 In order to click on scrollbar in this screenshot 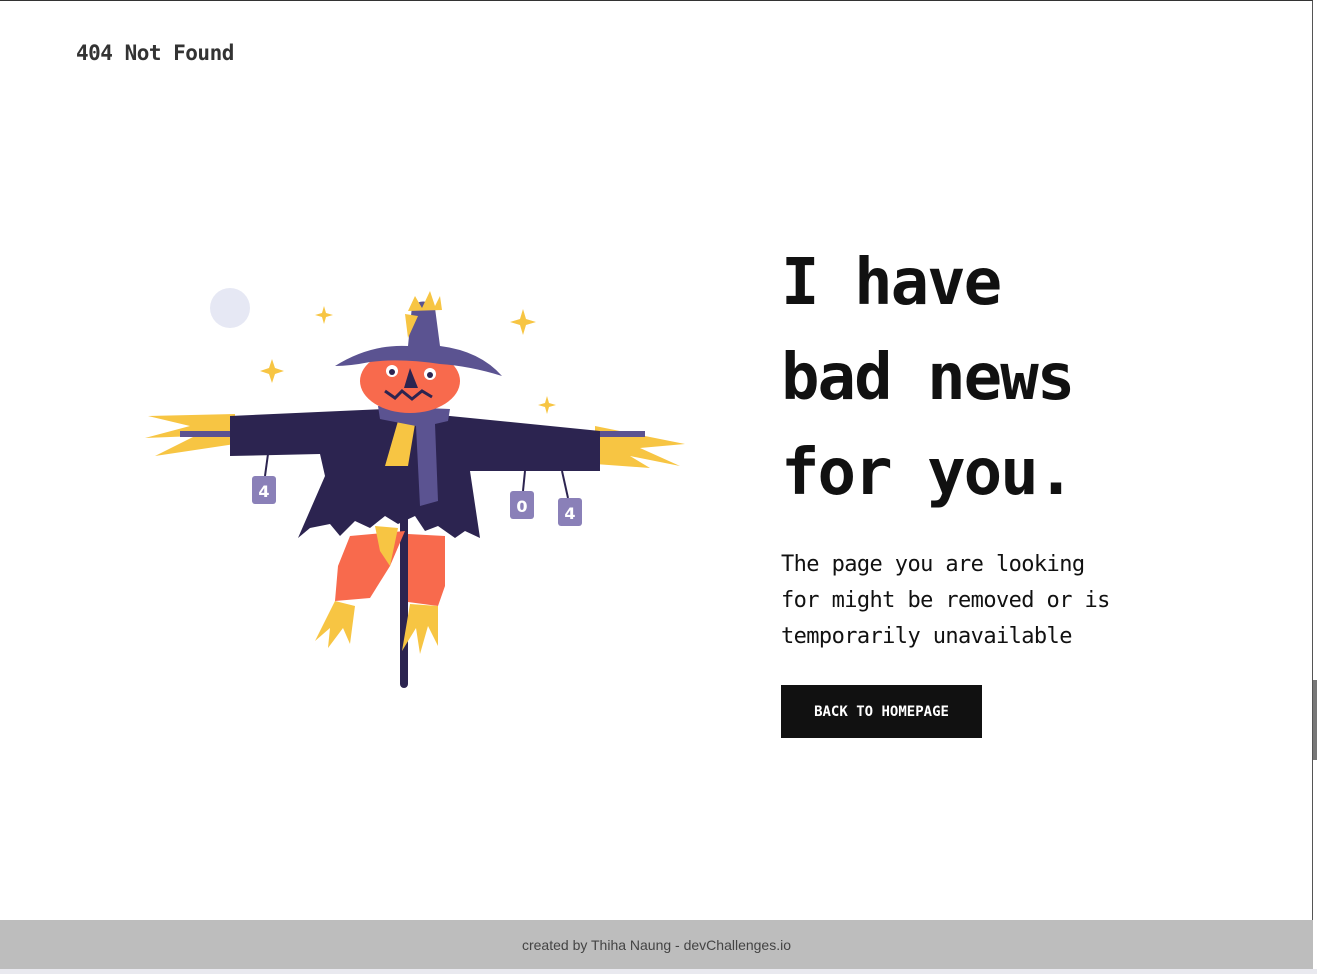, I will do `click(1315, 720)`.